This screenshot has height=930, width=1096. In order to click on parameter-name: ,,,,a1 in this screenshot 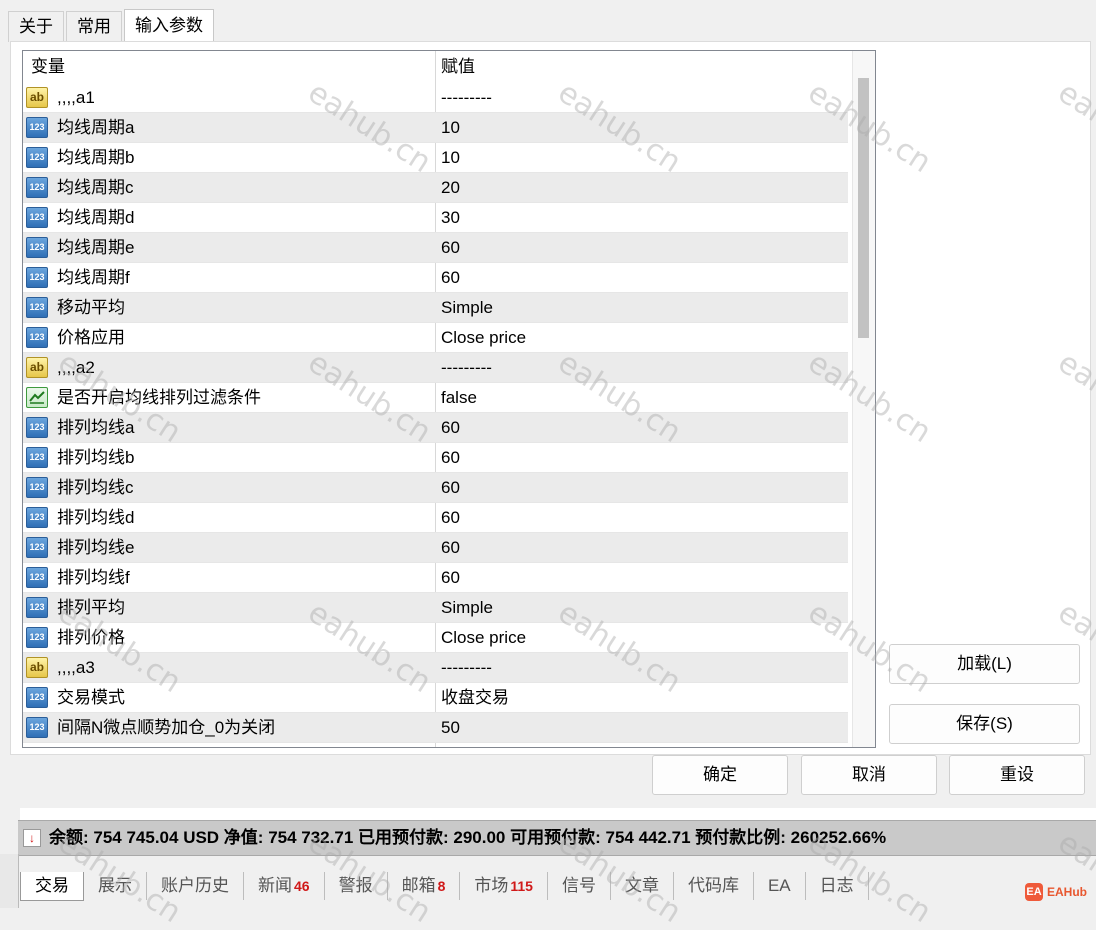, I will do `click(76, 97)`.